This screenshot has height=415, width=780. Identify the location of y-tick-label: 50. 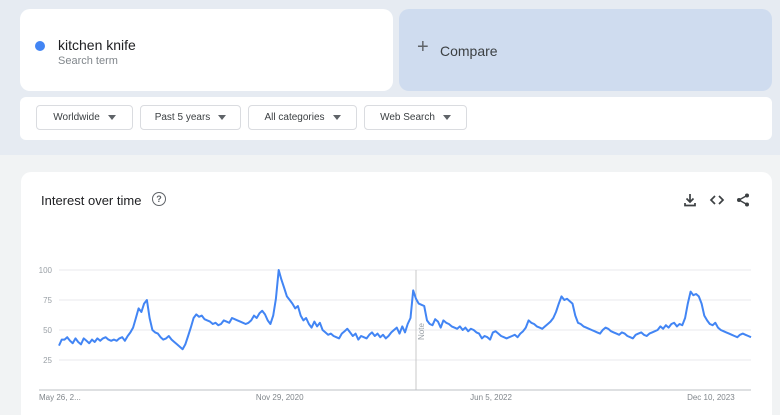
(47, 330).